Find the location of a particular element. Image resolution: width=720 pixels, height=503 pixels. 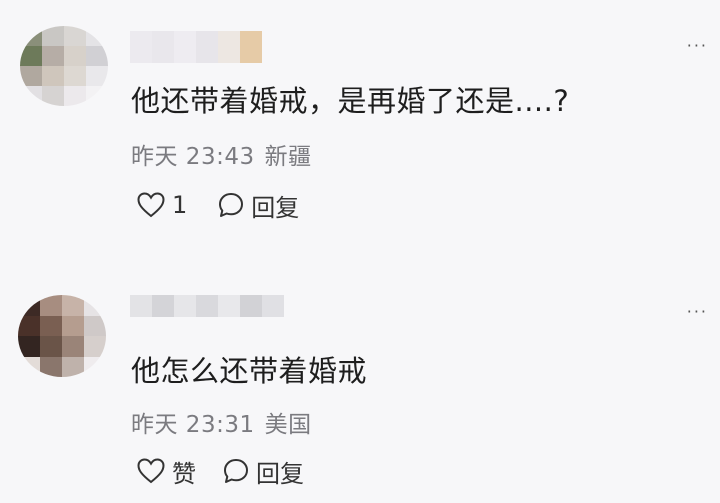

comment-actions: 1 回复 is located at coordinates (217, 205).